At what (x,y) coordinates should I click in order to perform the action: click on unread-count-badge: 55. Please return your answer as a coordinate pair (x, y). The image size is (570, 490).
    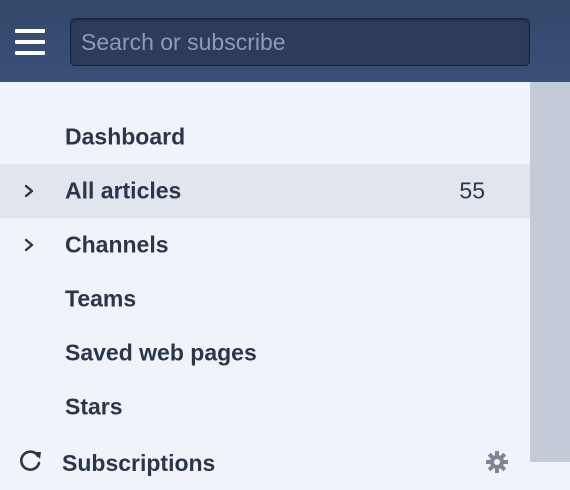
    Looking at the image, I should click on (472, 190).